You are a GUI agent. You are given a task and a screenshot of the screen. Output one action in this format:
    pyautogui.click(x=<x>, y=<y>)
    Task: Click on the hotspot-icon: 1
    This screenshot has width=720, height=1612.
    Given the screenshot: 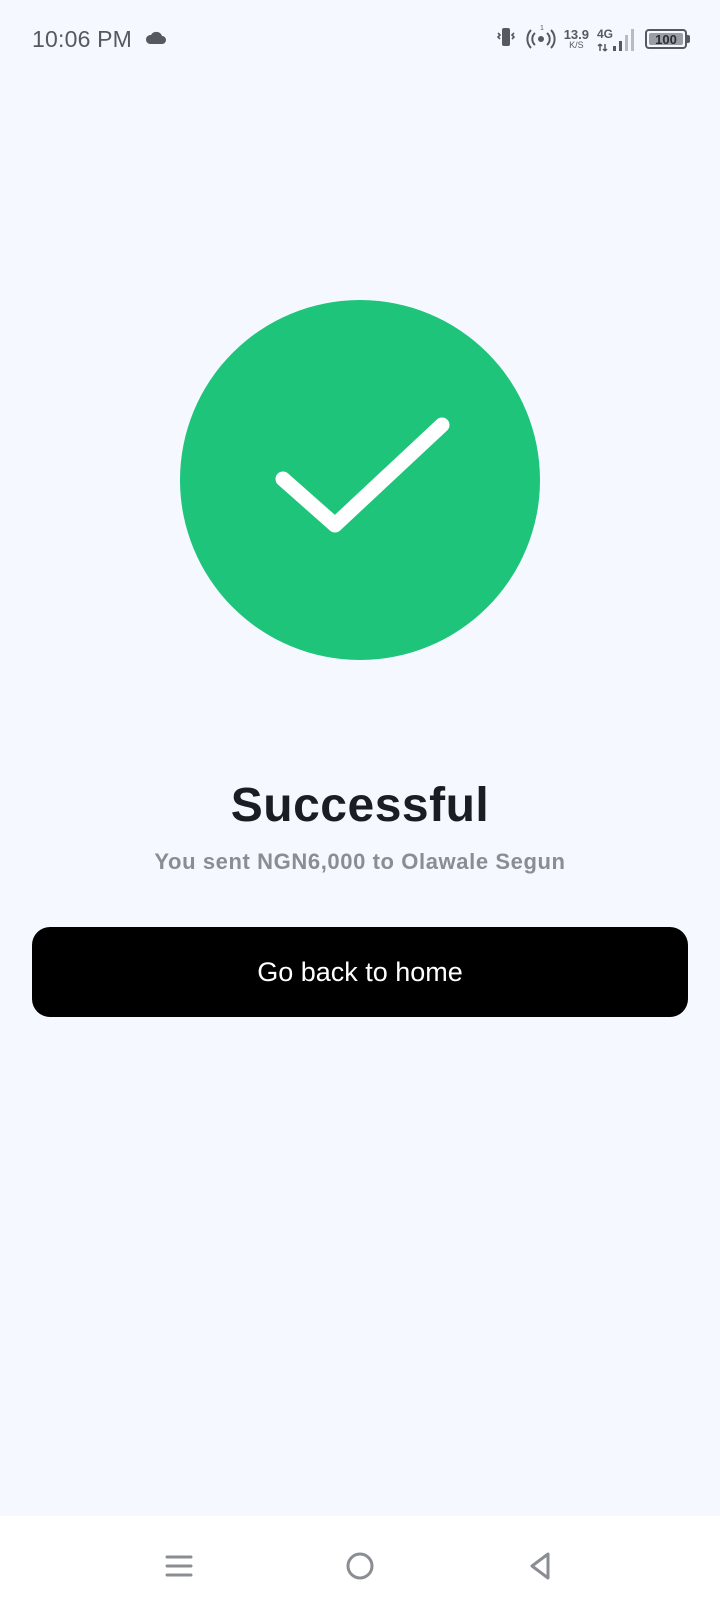 What is the action you would take?
    pyautogui.click(x=541, y=39)
    